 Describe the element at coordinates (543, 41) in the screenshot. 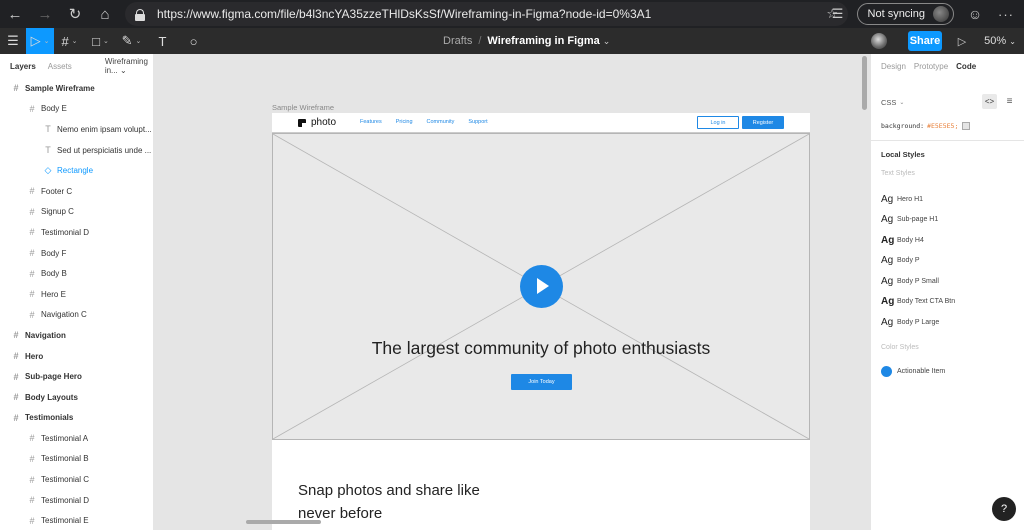

I see `file-name: Wireframing in Figma` at that location.